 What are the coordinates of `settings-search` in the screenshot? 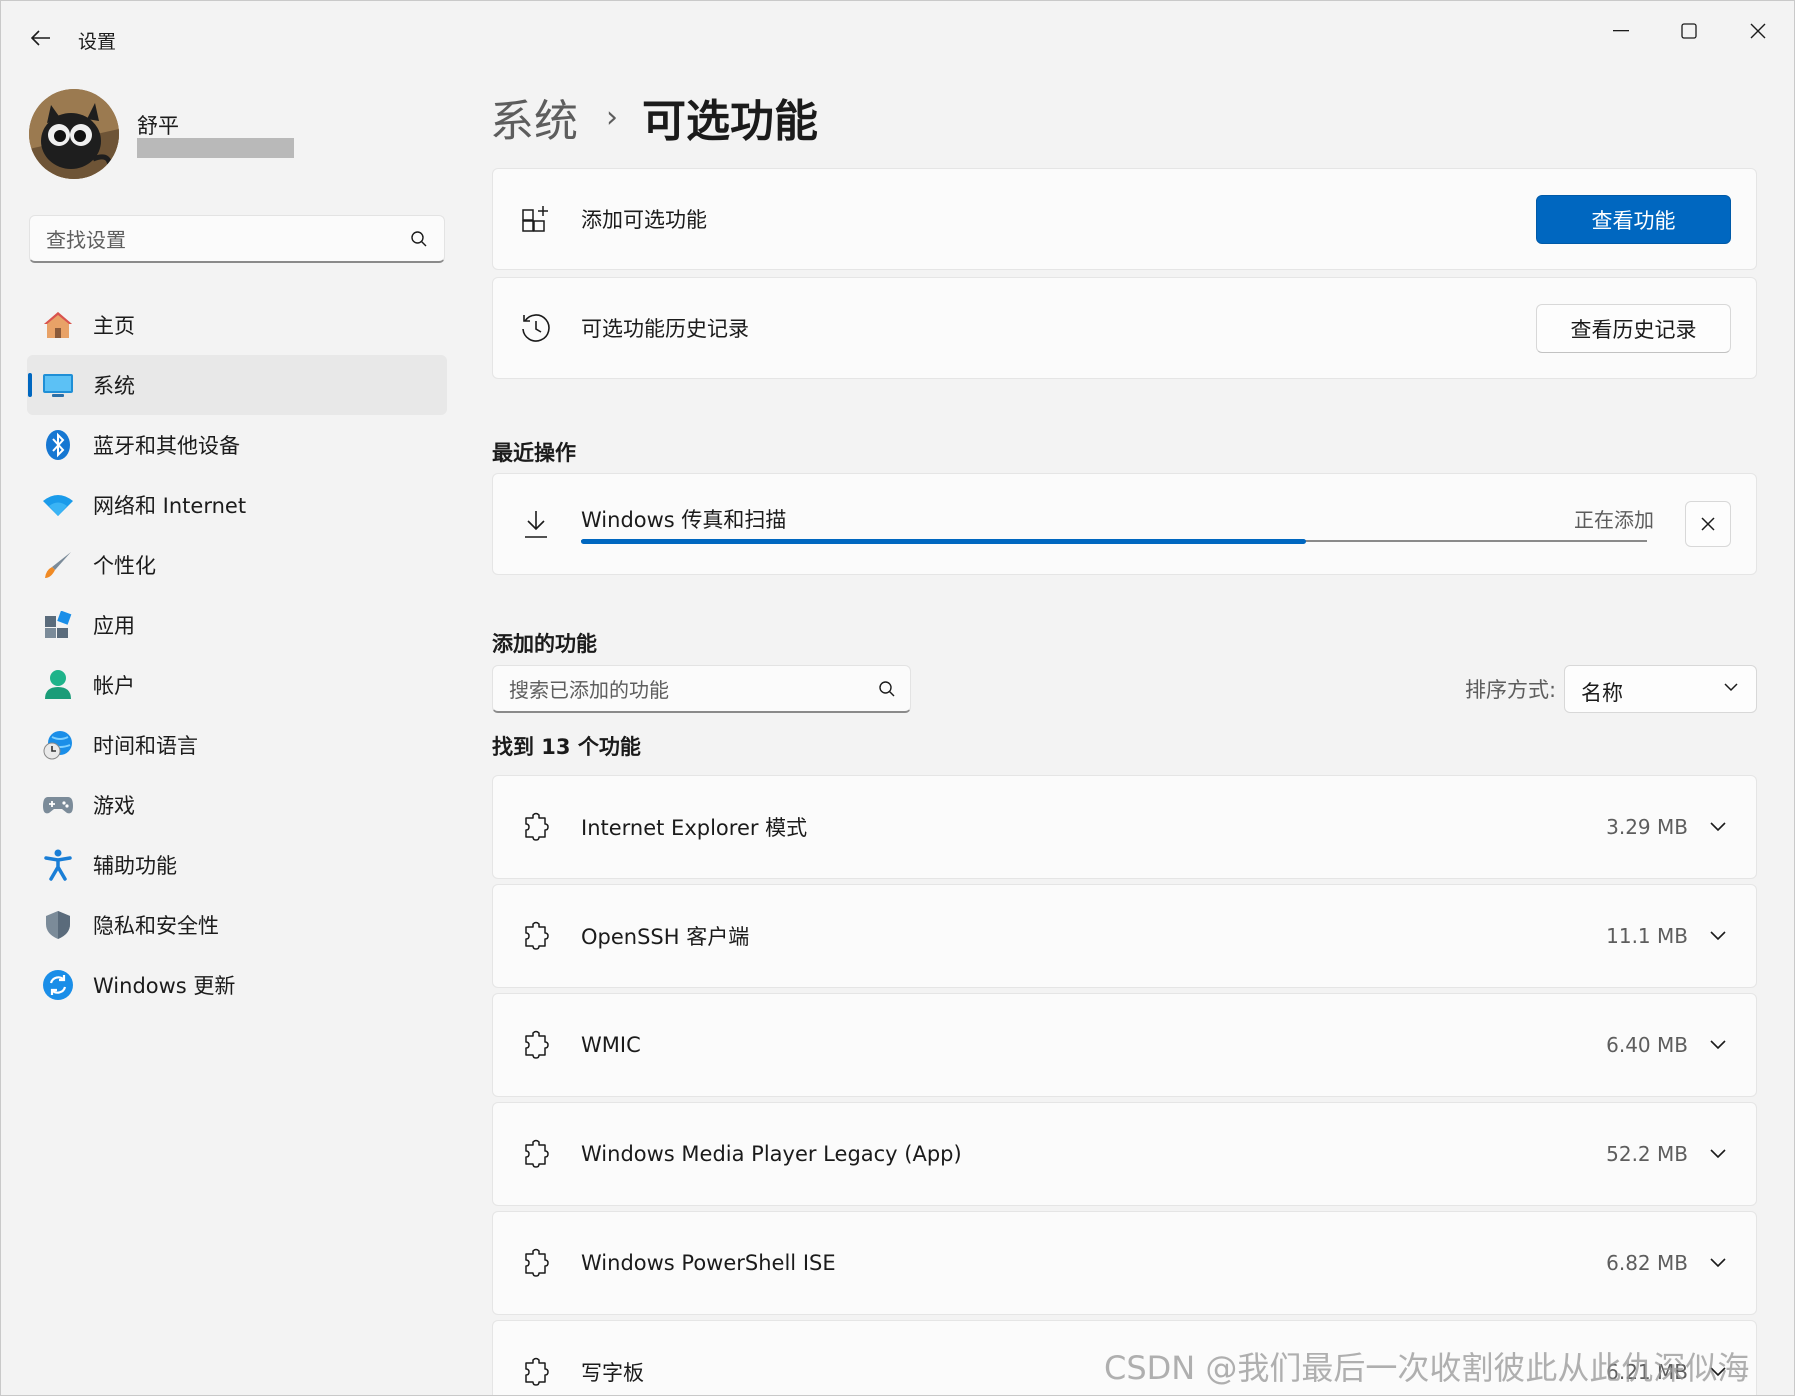 It's located at (237, 239).